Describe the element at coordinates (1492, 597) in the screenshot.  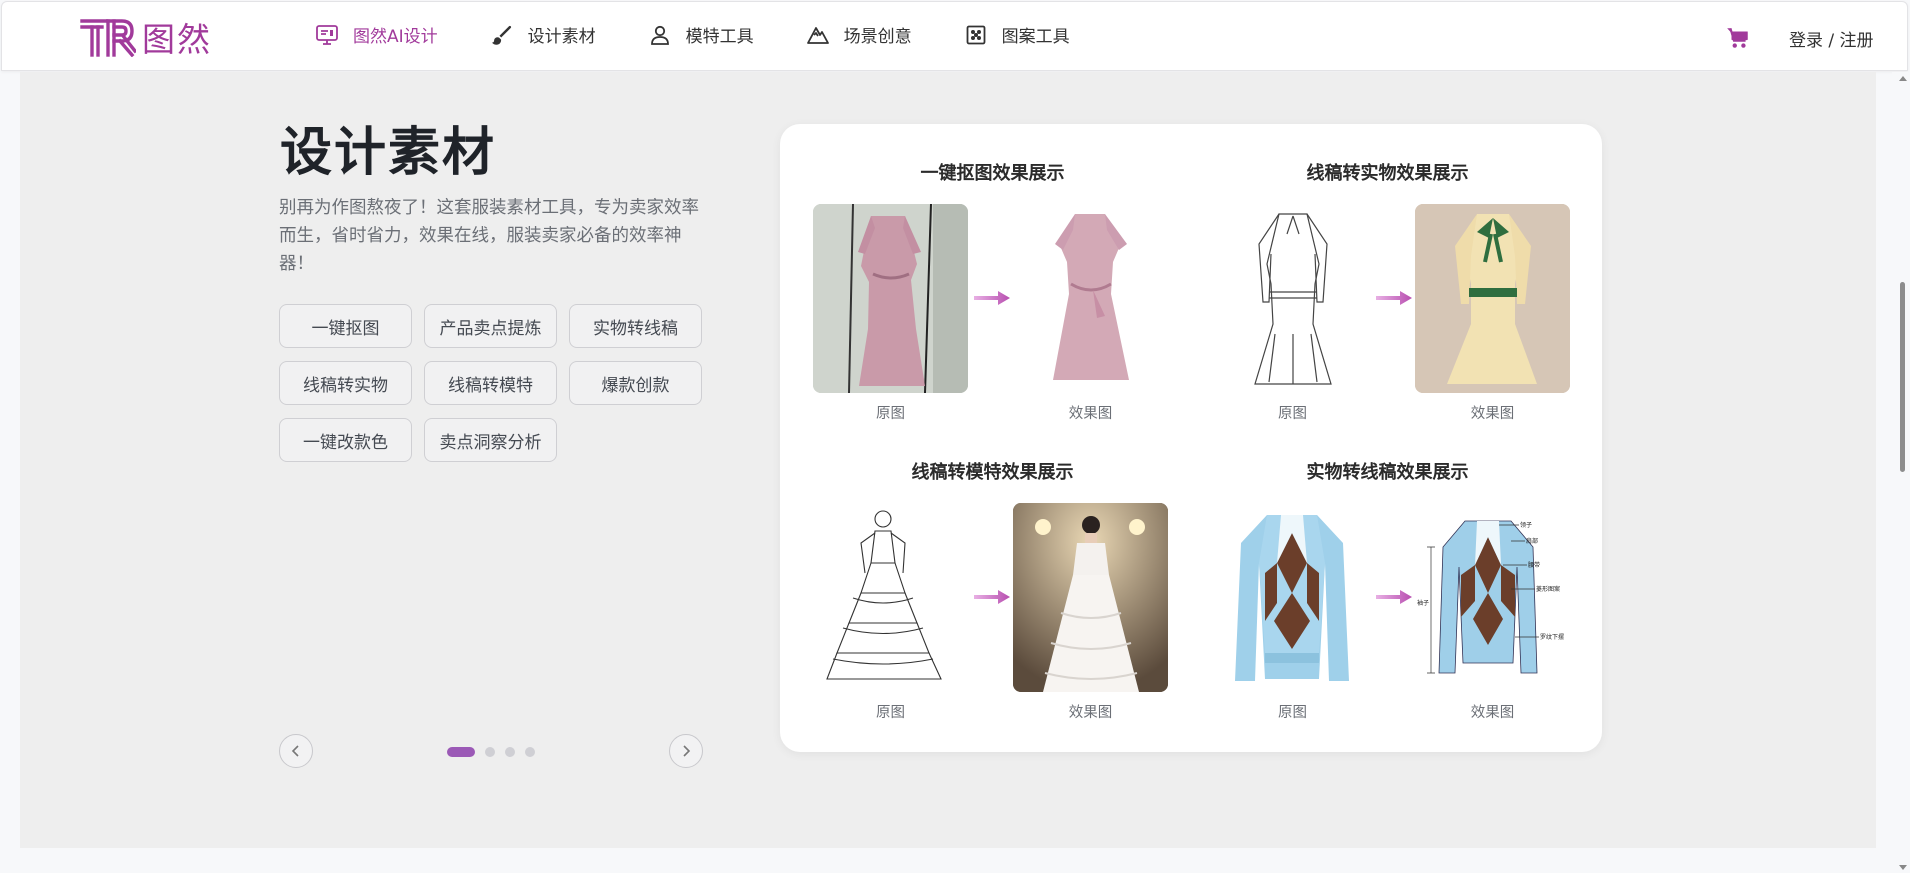
I see `after-image-real-to-sketch: 领子 肩部 腰带 菱形图案 罗纹下摆 袖子` at that location.